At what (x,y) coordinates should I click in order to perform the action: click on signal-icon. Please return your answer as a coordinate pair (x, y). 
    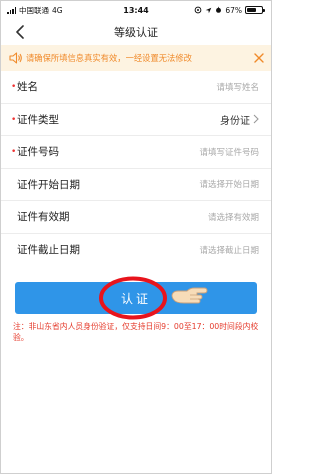
    Looking at the image, I should click on (11, 10).